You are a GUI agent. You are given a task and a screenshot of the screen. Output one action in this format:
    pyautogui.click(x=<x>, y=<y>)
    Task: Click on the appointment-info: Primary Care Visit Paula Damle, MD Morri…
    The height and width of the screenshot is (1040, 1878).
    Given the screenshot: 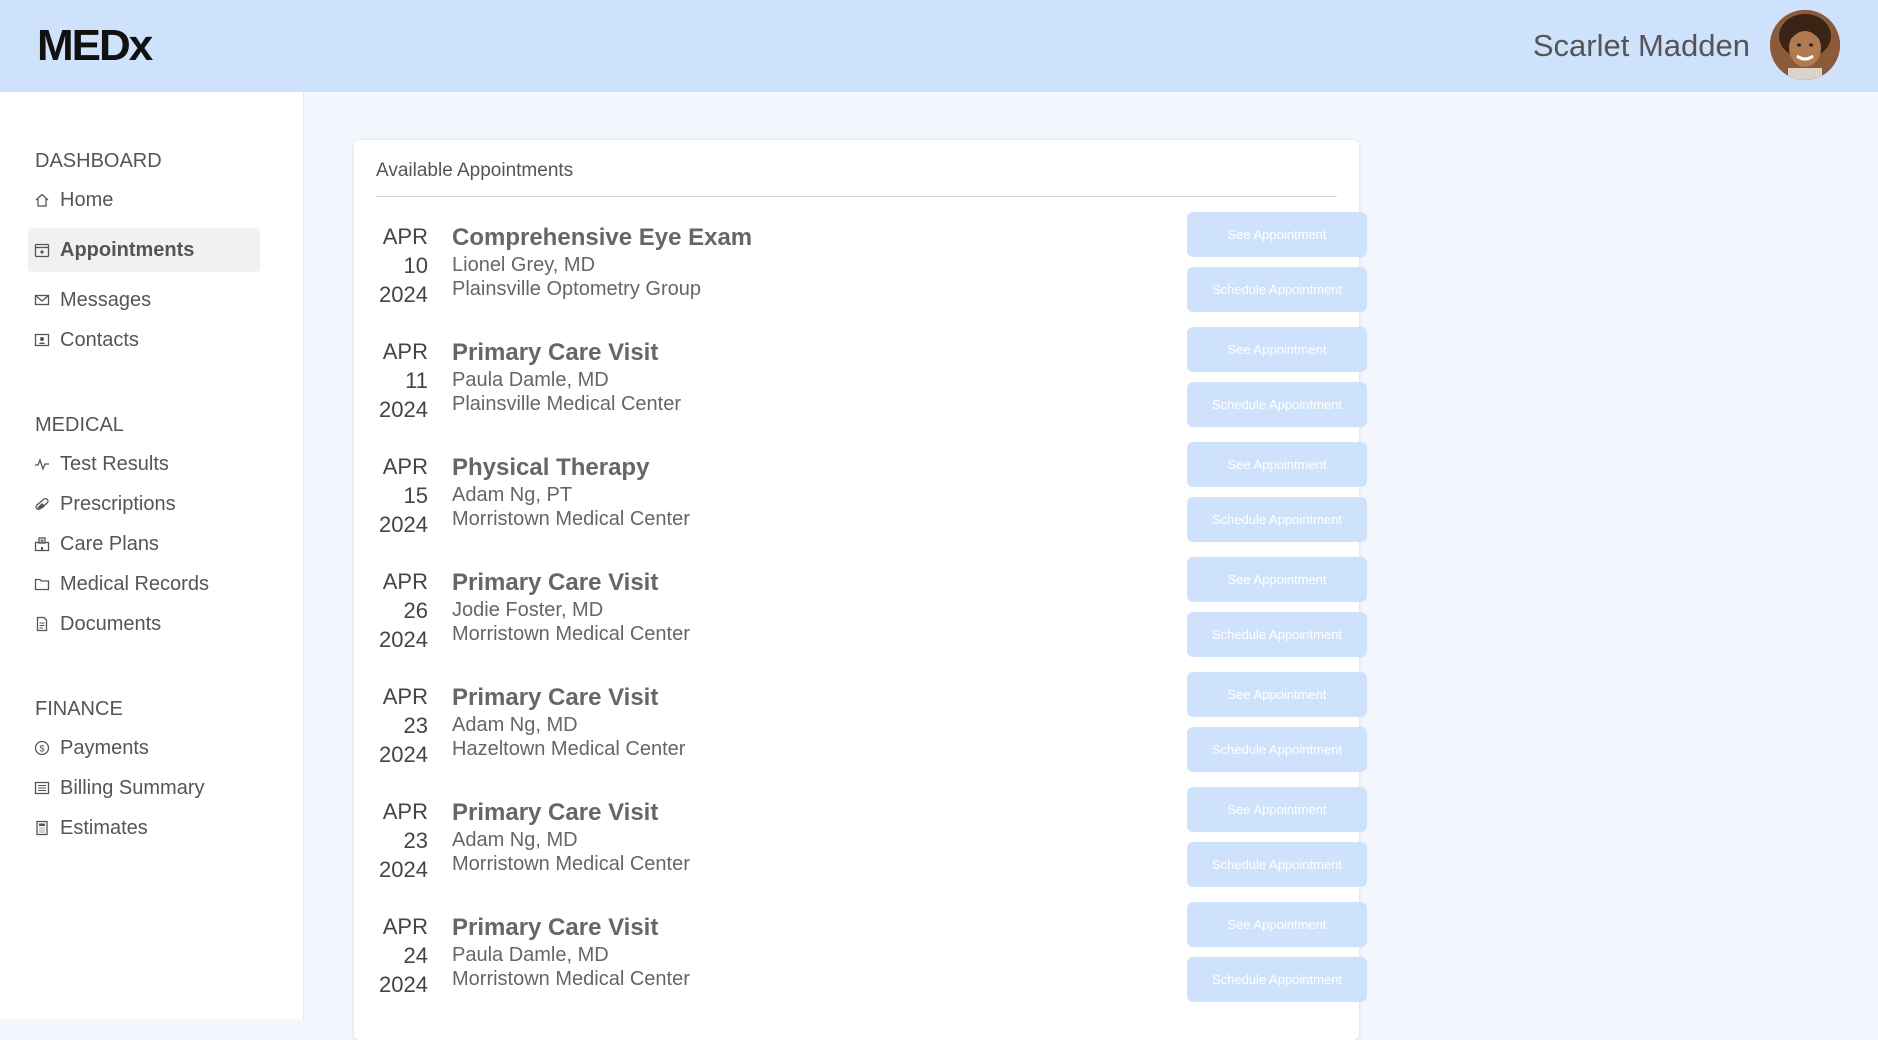 What is the action you would take?
    pyautogui.click(x=571, y=952)
    